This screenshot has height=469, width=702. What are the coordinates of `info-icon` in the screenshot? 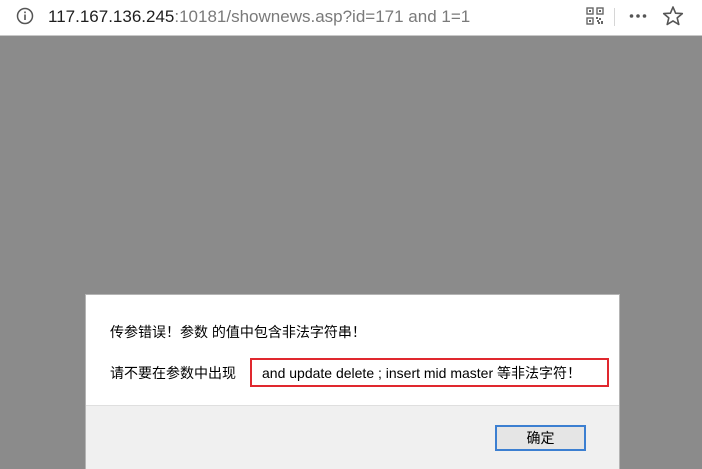 It's located at (25, 16).